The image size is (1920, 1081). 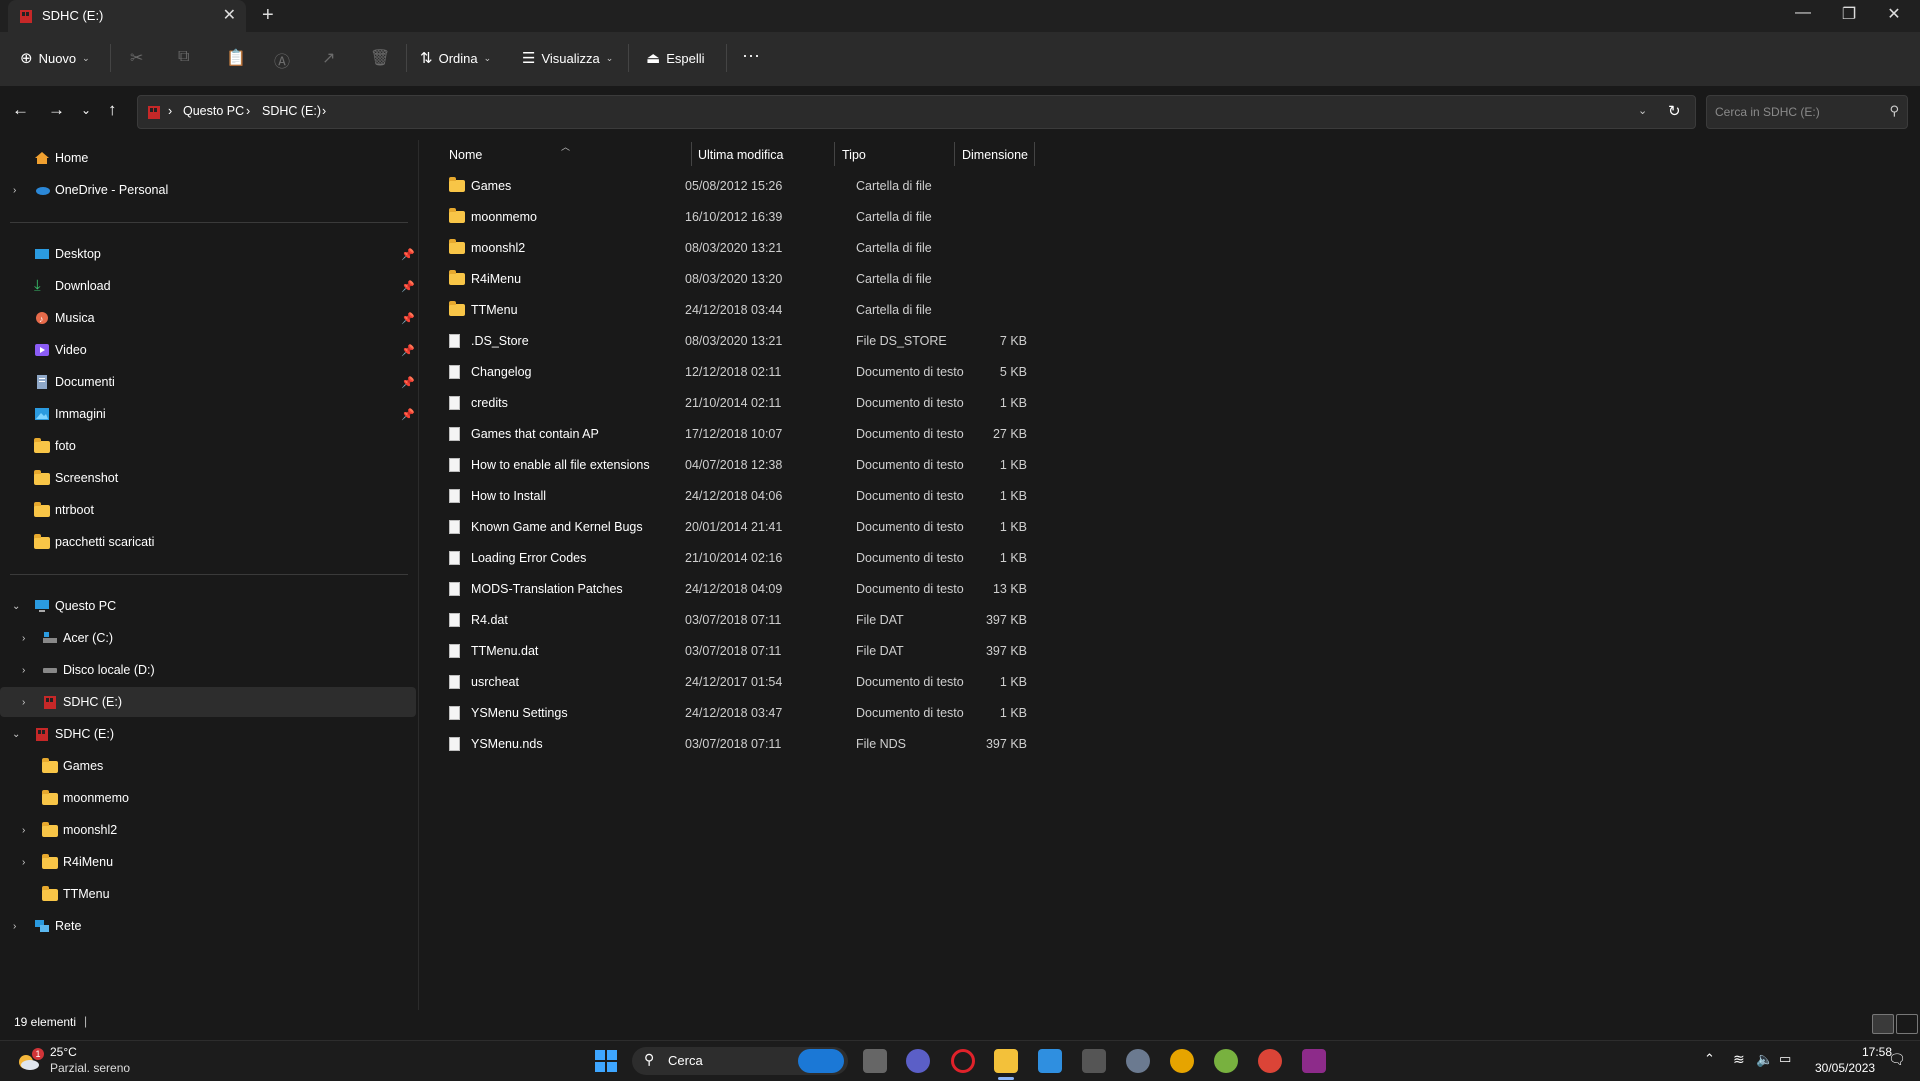 What do you see at coordinates (90, 1068) in the screenshot?
I see `weather-description: Parzial. sereno` at bounding box center [90, 1068].